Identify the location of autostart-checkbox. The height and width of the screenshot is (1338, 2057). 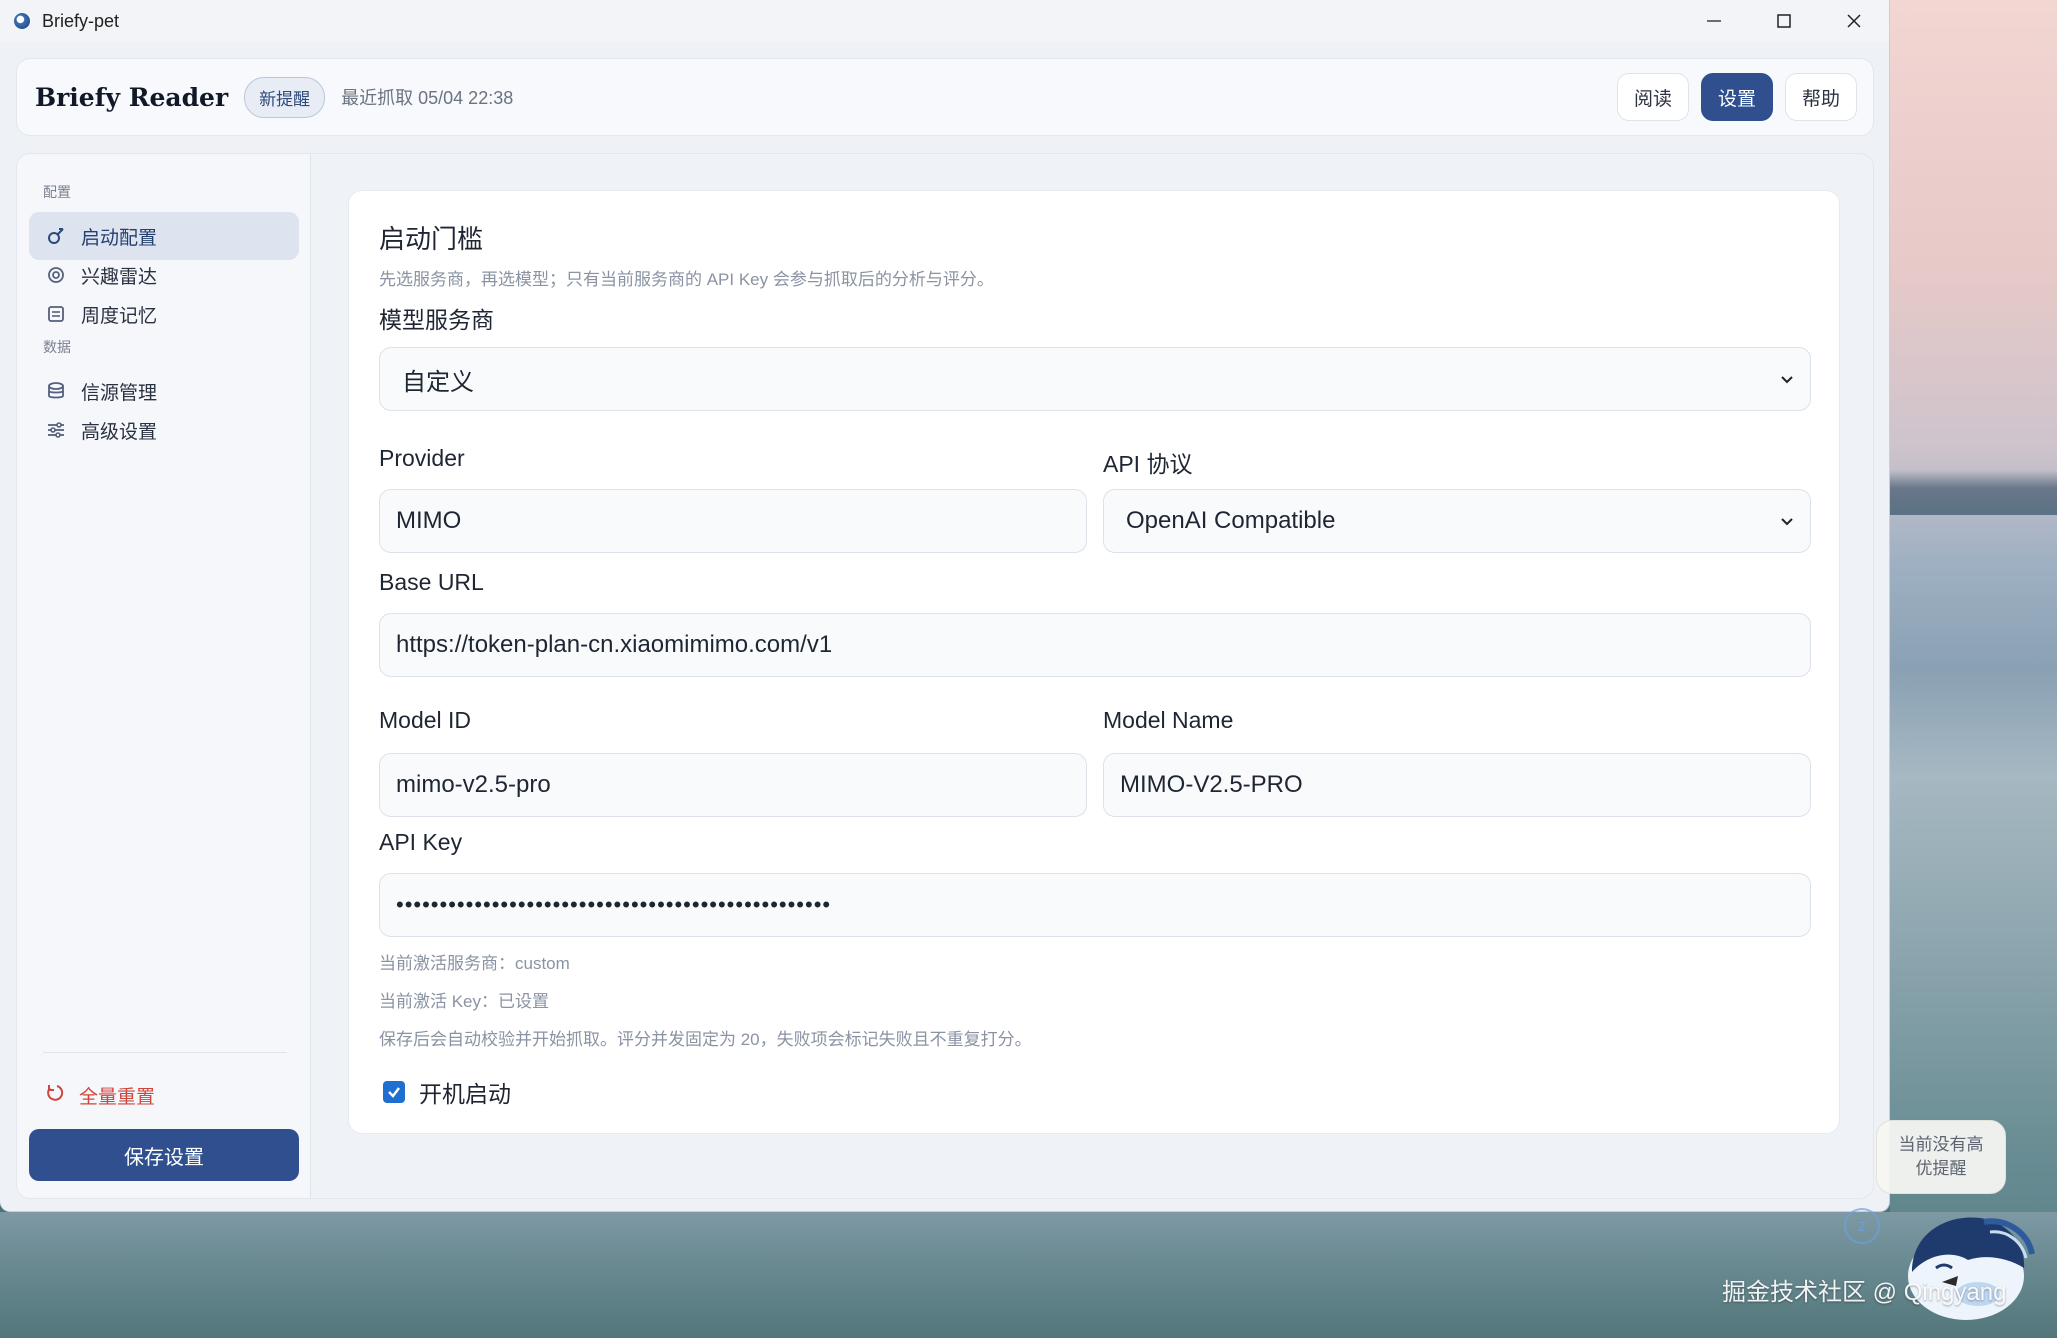
(394, 1092).